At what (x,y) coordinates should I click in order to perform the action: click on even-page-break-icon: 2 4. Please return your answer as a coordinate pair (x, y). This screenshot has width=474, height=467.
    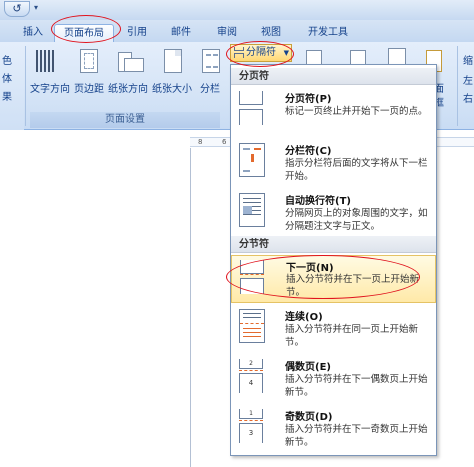
    Looking at the image, I should click on (252, 376).